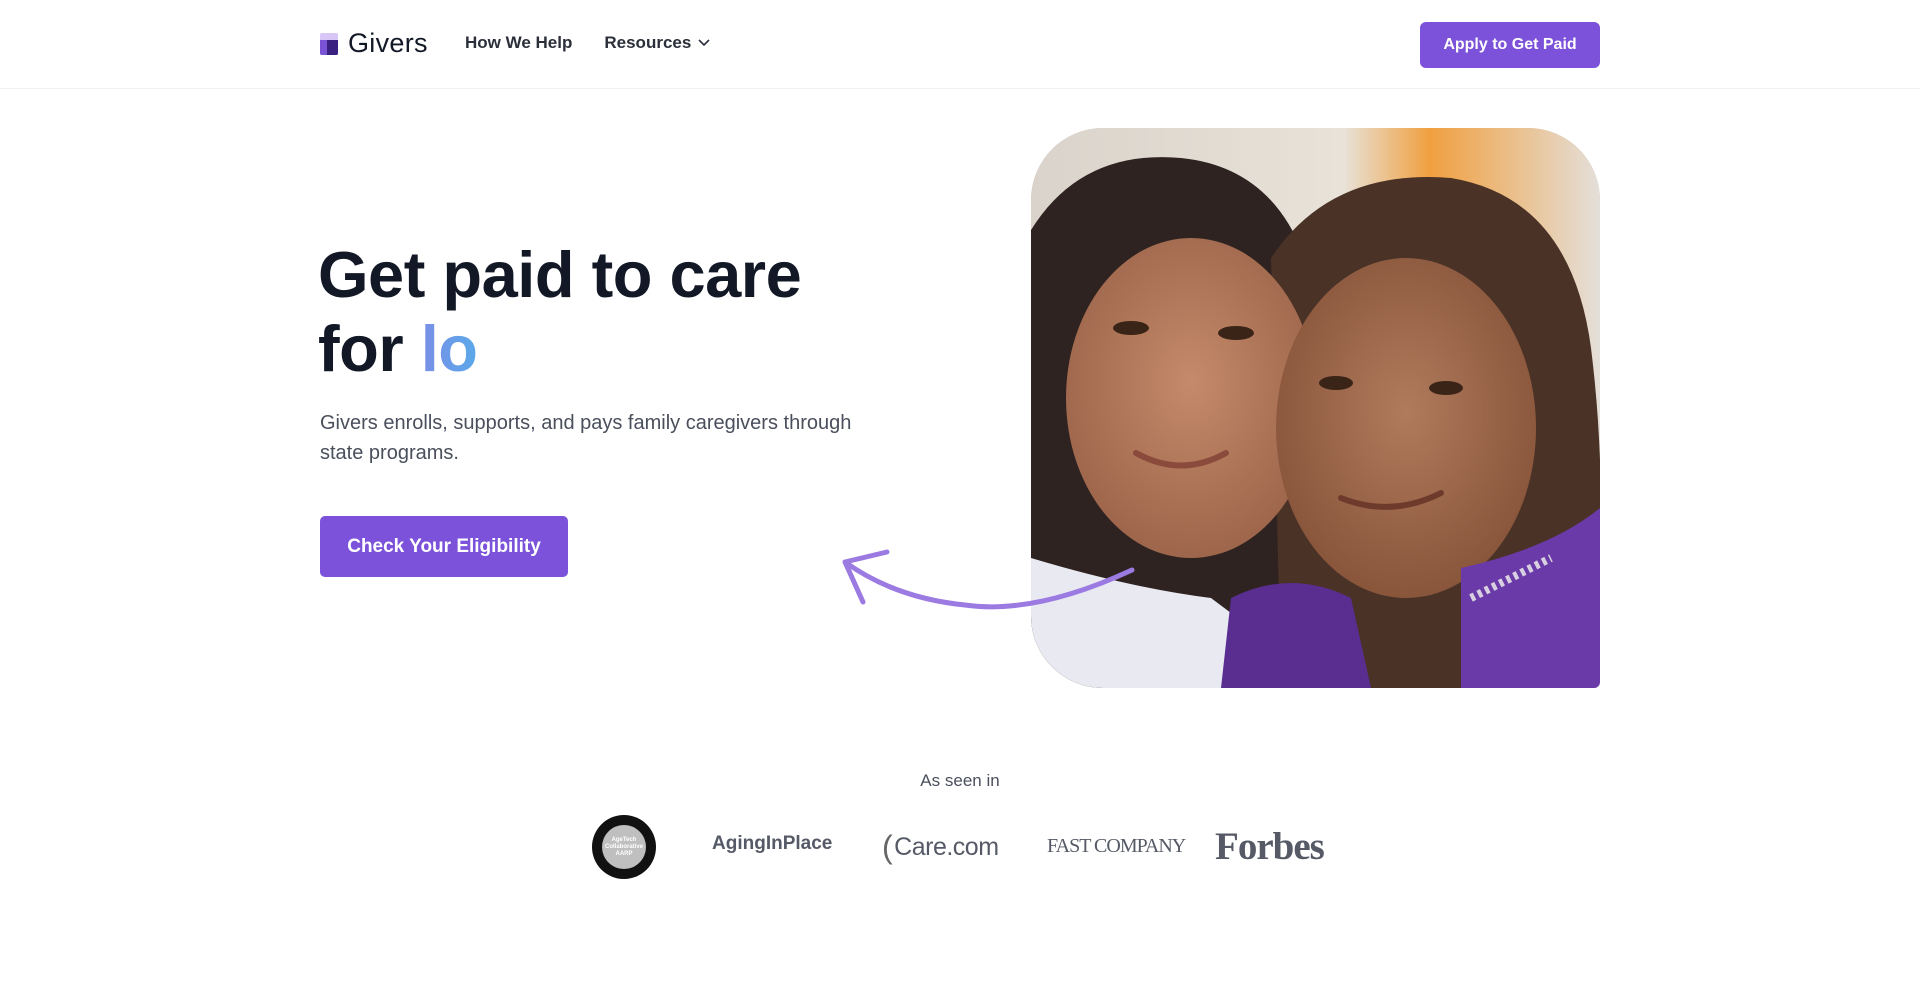  I want to click on aginginplace-logo: AgingInPlace, so click(772, 843).